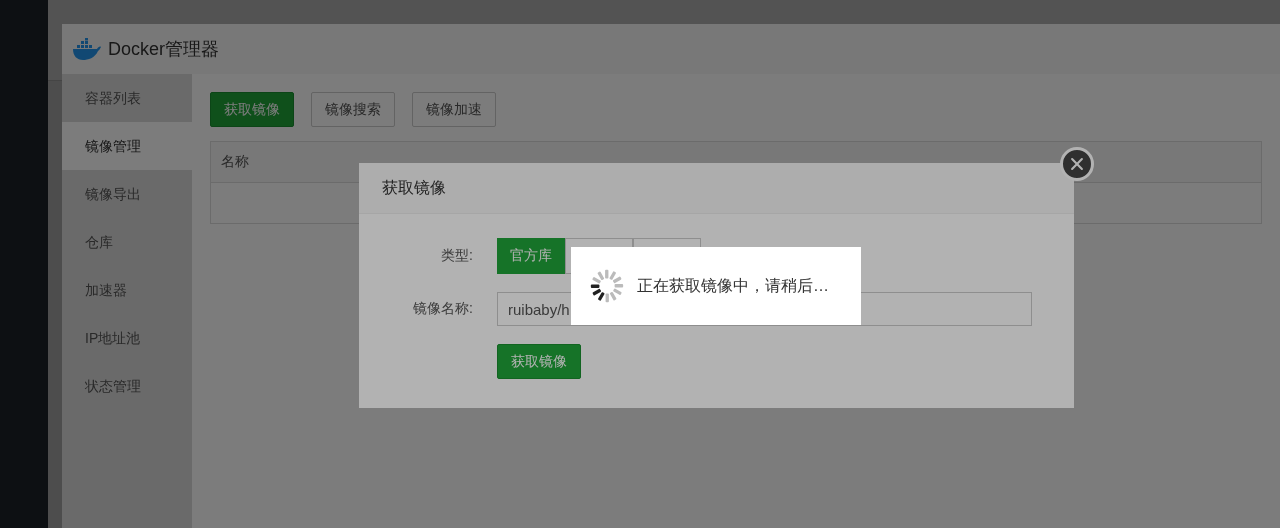 The width and height of the screenshot is (1280, 528). What do you see at coordinates (456, 256) in the screenshot?
I see `field-label: 类型:` at bounding box center [456, 256].